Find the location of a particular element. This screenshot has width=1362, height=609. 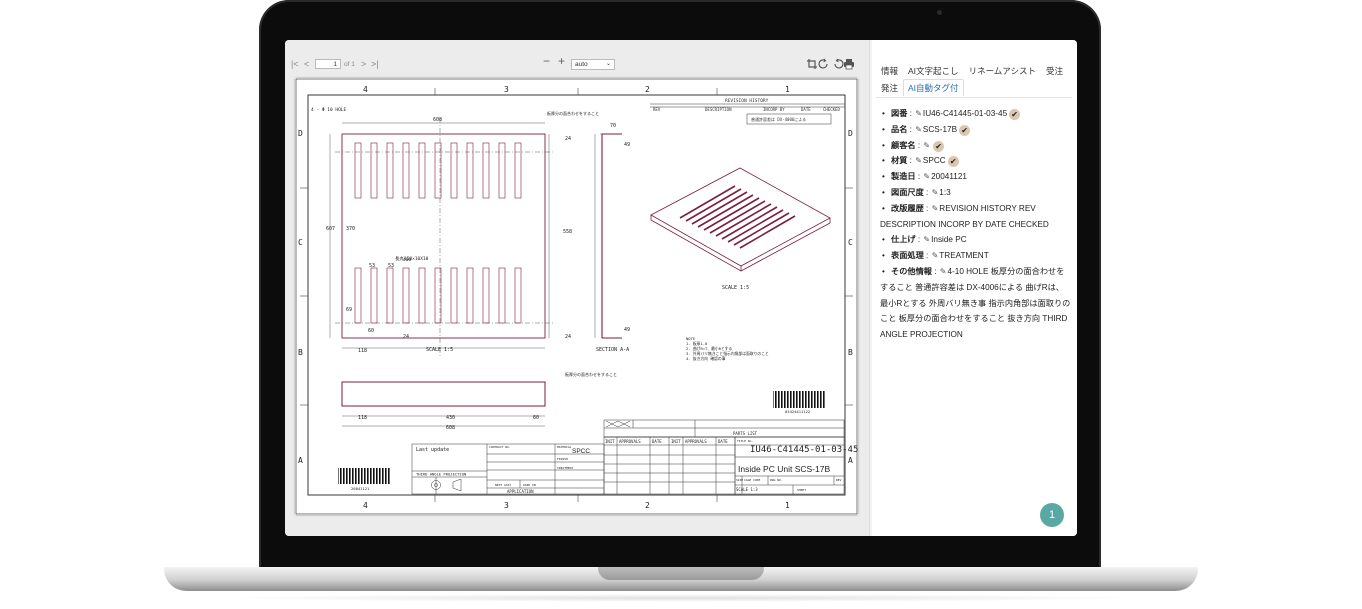

treatment-label: TREATMENT is located at coordinates (565, 468).